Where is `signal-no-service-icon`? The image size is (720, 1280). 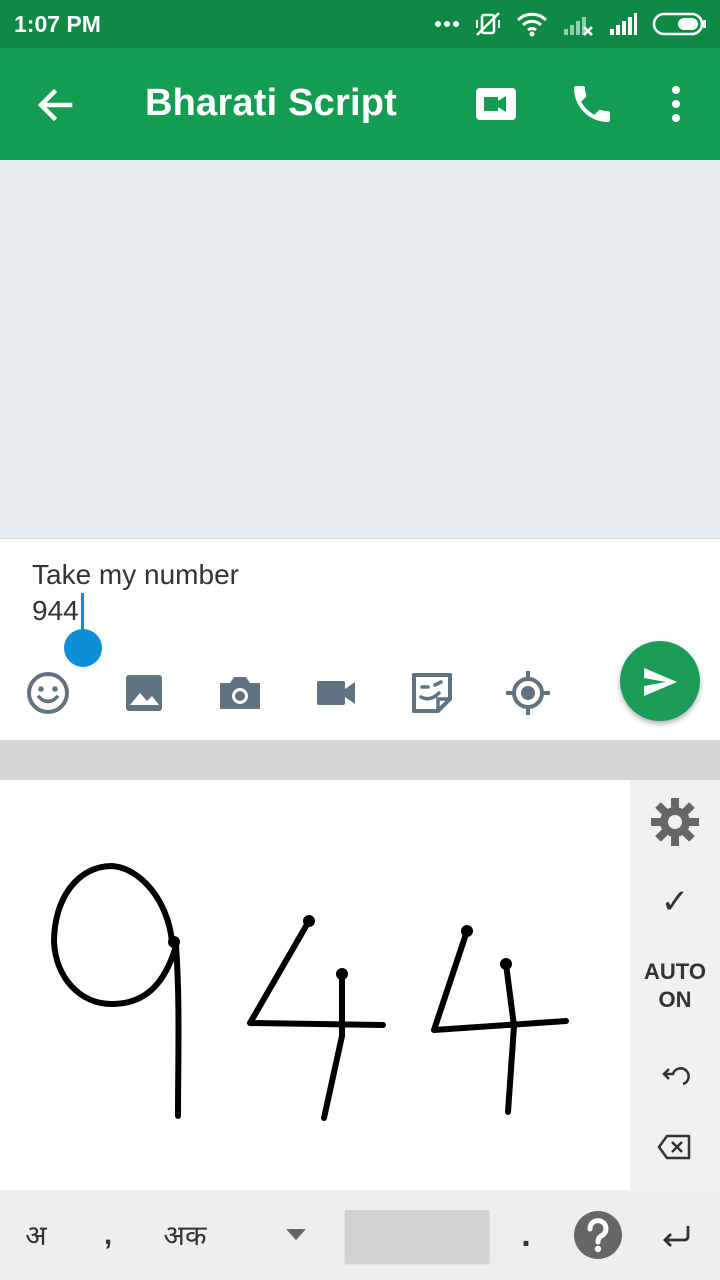
signal-no-service-icon is located at coordinates (578, 26).